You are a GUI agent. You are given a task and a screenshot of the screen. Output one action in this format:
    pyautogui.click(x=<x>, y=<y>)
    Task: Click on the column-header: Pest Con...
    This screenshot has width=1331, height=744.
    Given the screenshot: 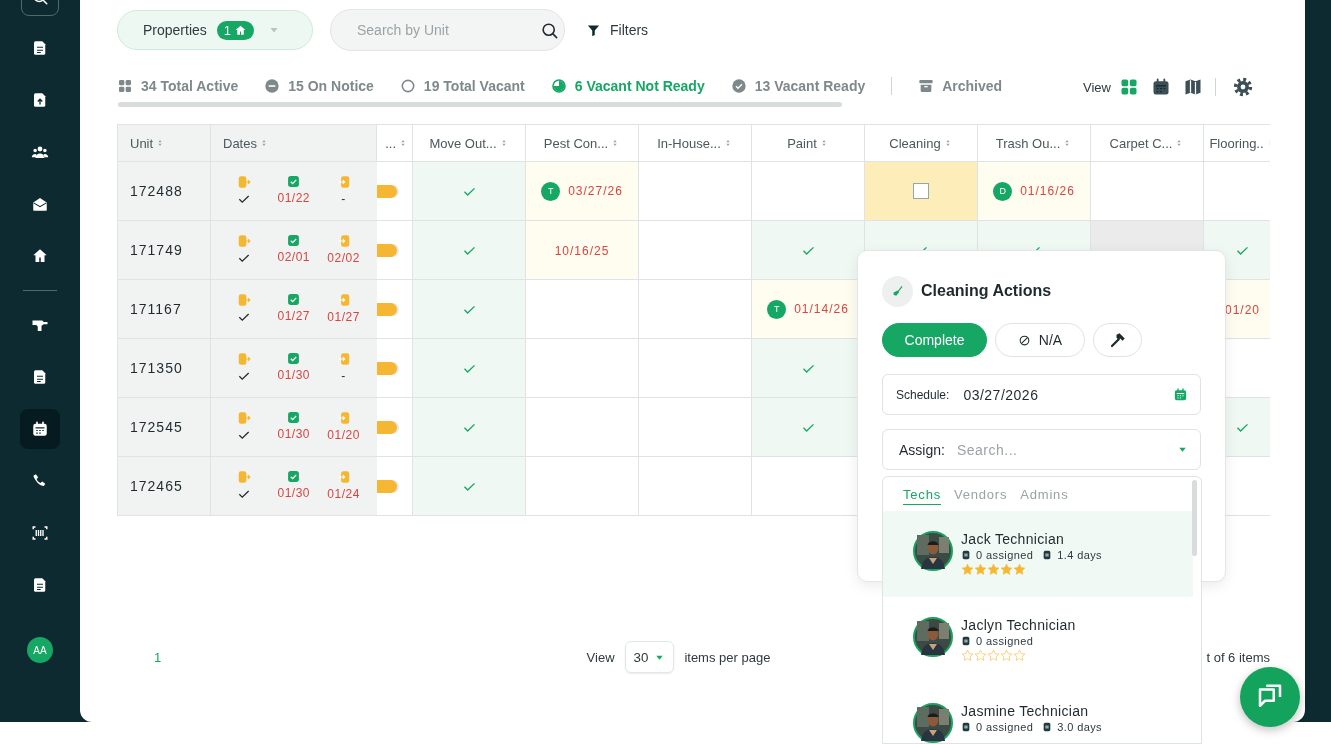 What is the action you would take?
    pyautogui.click(x=582, y=143)
    